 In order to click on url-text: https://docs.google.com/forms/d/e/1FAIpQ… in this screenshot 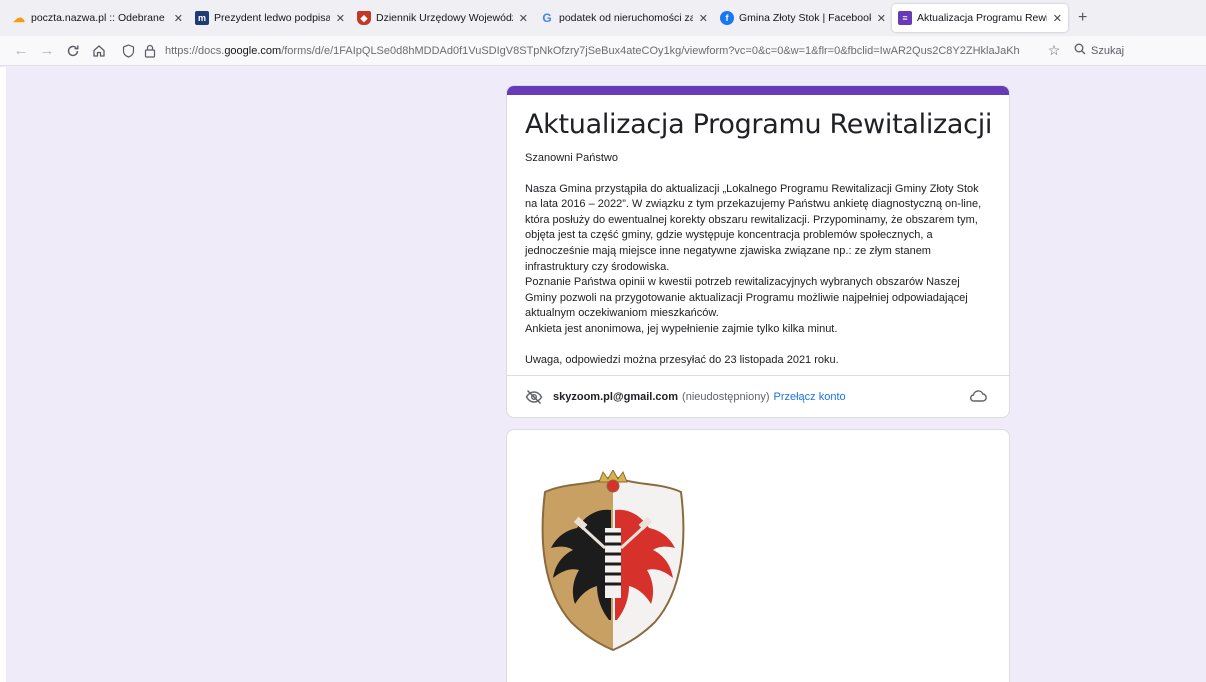, I will do `click(603, 51)`.